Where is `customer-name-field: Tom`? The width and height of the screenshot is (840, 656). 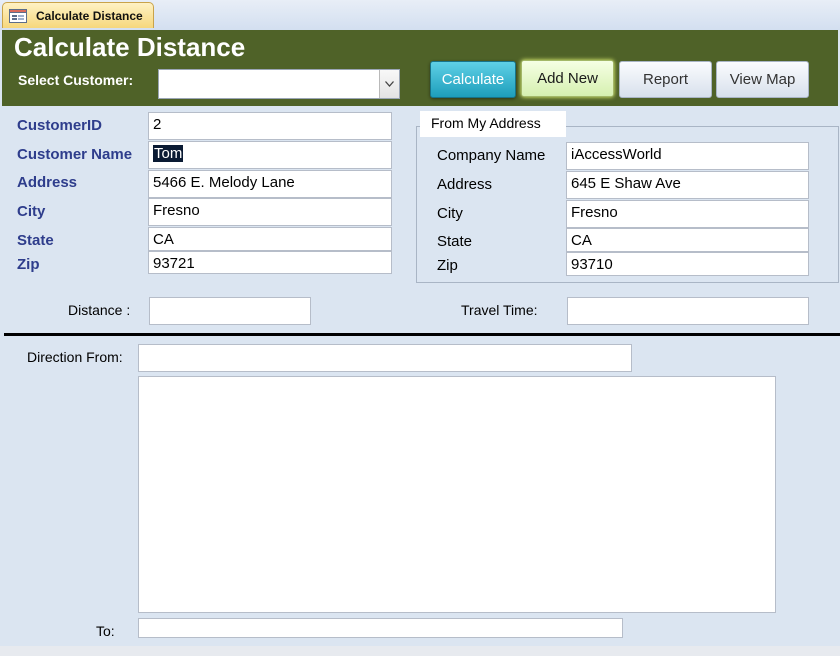 customer-name-field: Tom is located at coordinates (270, 155).